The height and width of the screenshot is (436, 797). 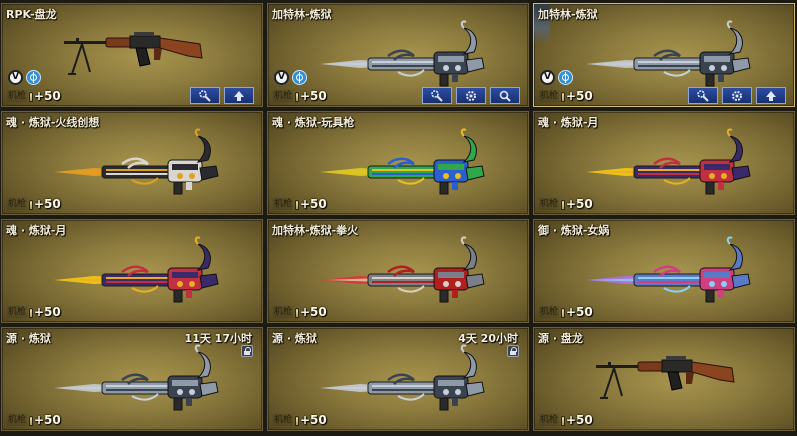 What do you see at coordinates (488, 338) in the screenshot?
I see `rental-timer: 4天 20小时` at bounding box center [488, 338].